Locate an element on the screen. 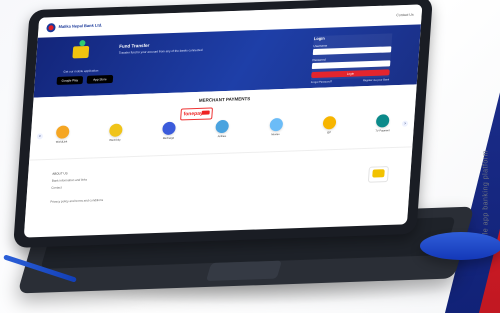 The width and height of the screenshot is (500, 313). bank-logo: Malika Nepal Bank Ltd. is located at coordinates (74, 26).